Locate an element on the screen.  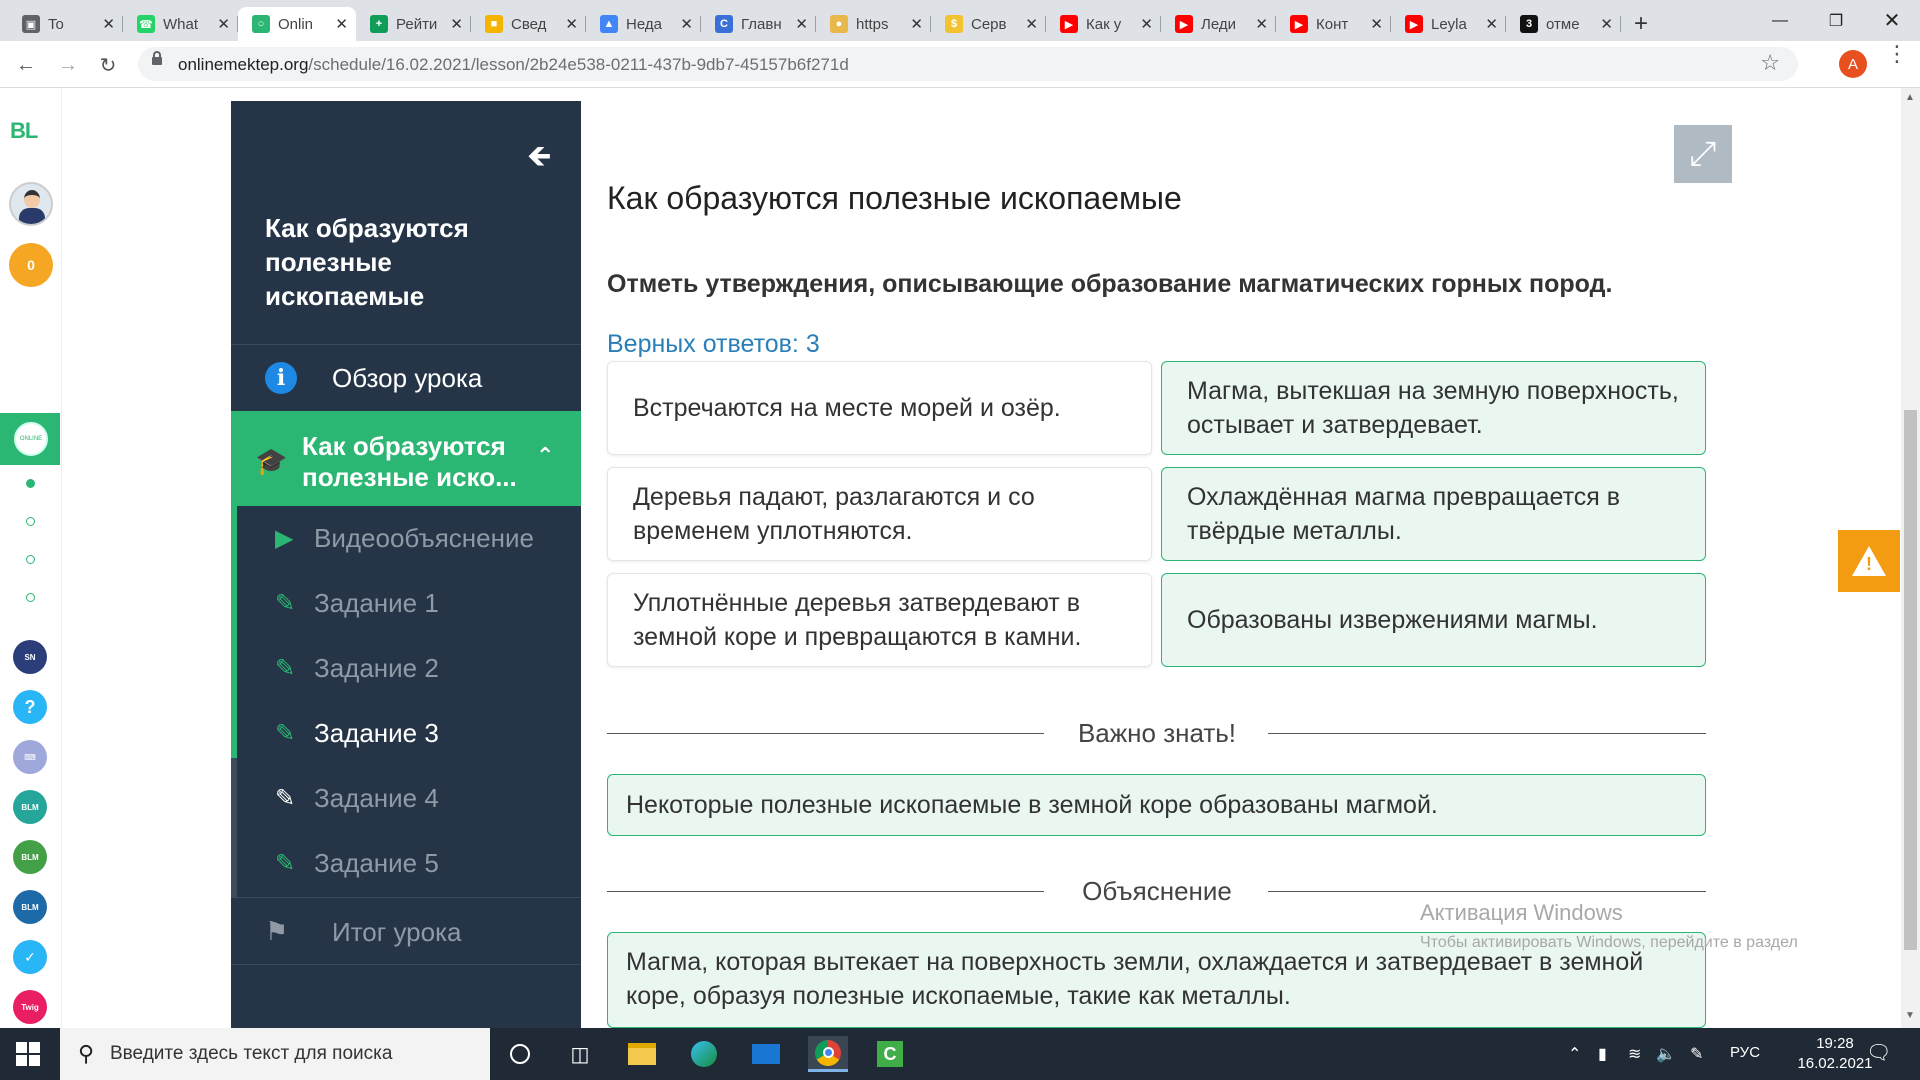
task-view-icon: ◫ is located at coordinates (580, 1054).